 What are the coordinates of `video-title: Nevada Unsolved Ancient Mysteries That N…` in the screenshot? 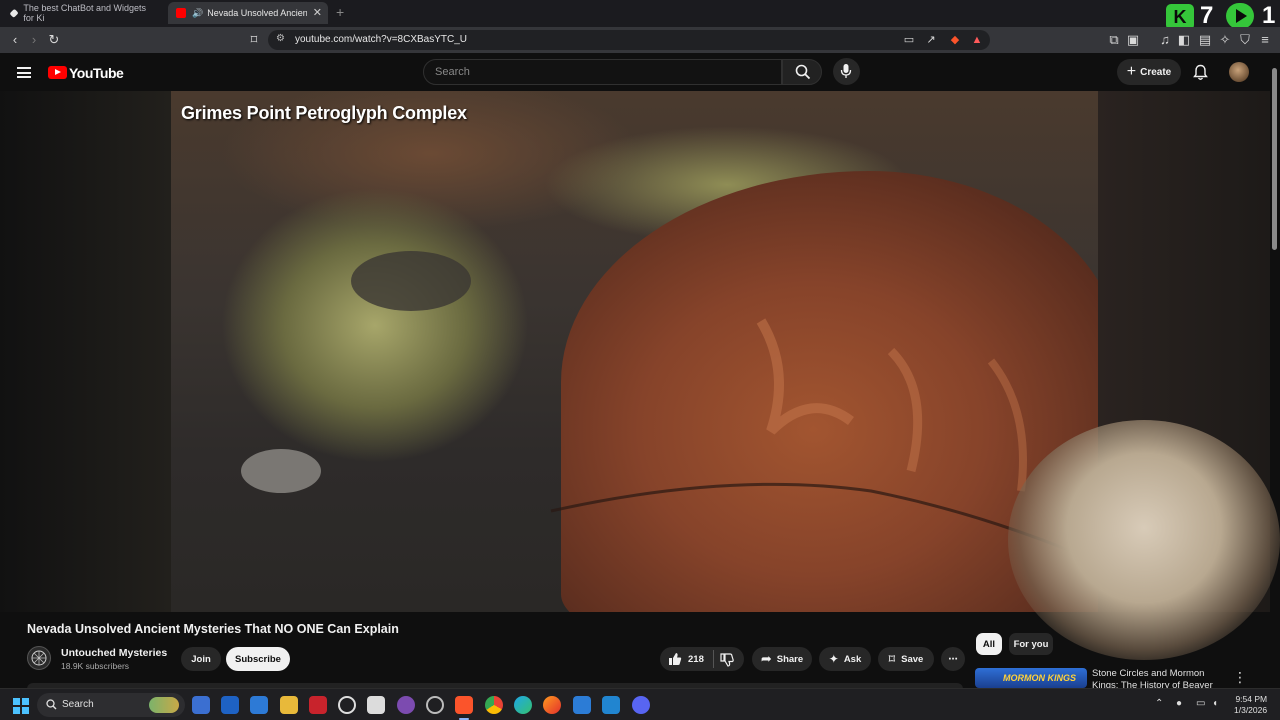 It's located at (213, 629).